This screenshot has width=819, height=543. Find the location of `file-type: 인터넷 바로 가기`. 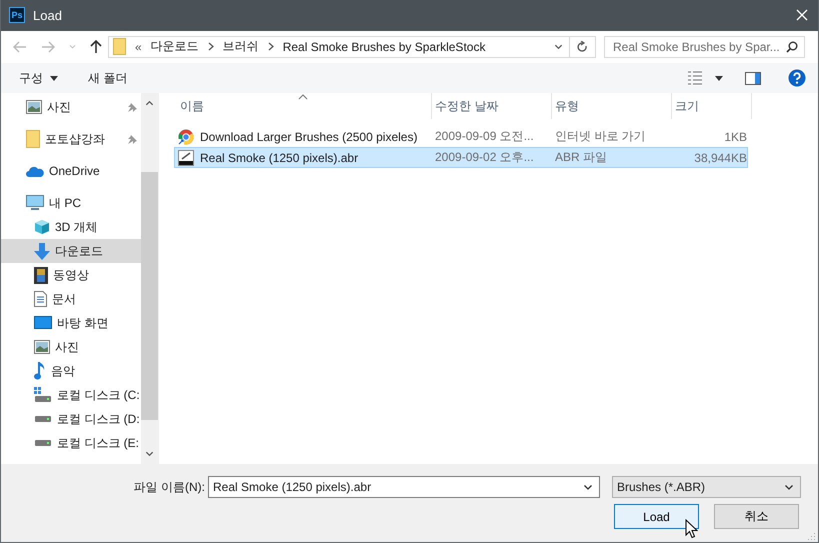

file-type: 인터넷 바로 가기 is located at coordinates (600, 137).